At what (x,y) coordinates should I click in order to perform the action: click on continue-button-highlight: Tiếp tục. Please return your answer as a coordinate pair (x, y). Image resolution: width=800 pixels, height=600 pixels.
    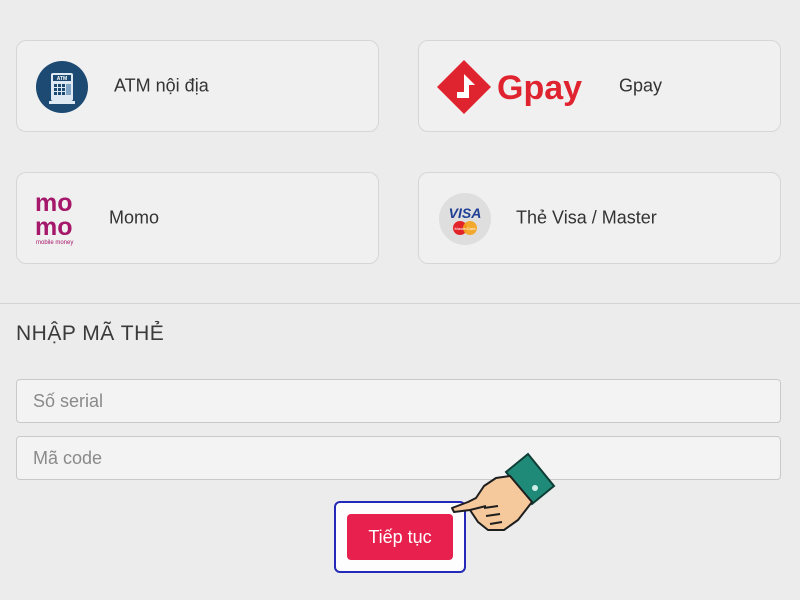
    Looking at the image, I should click on (400, 537).